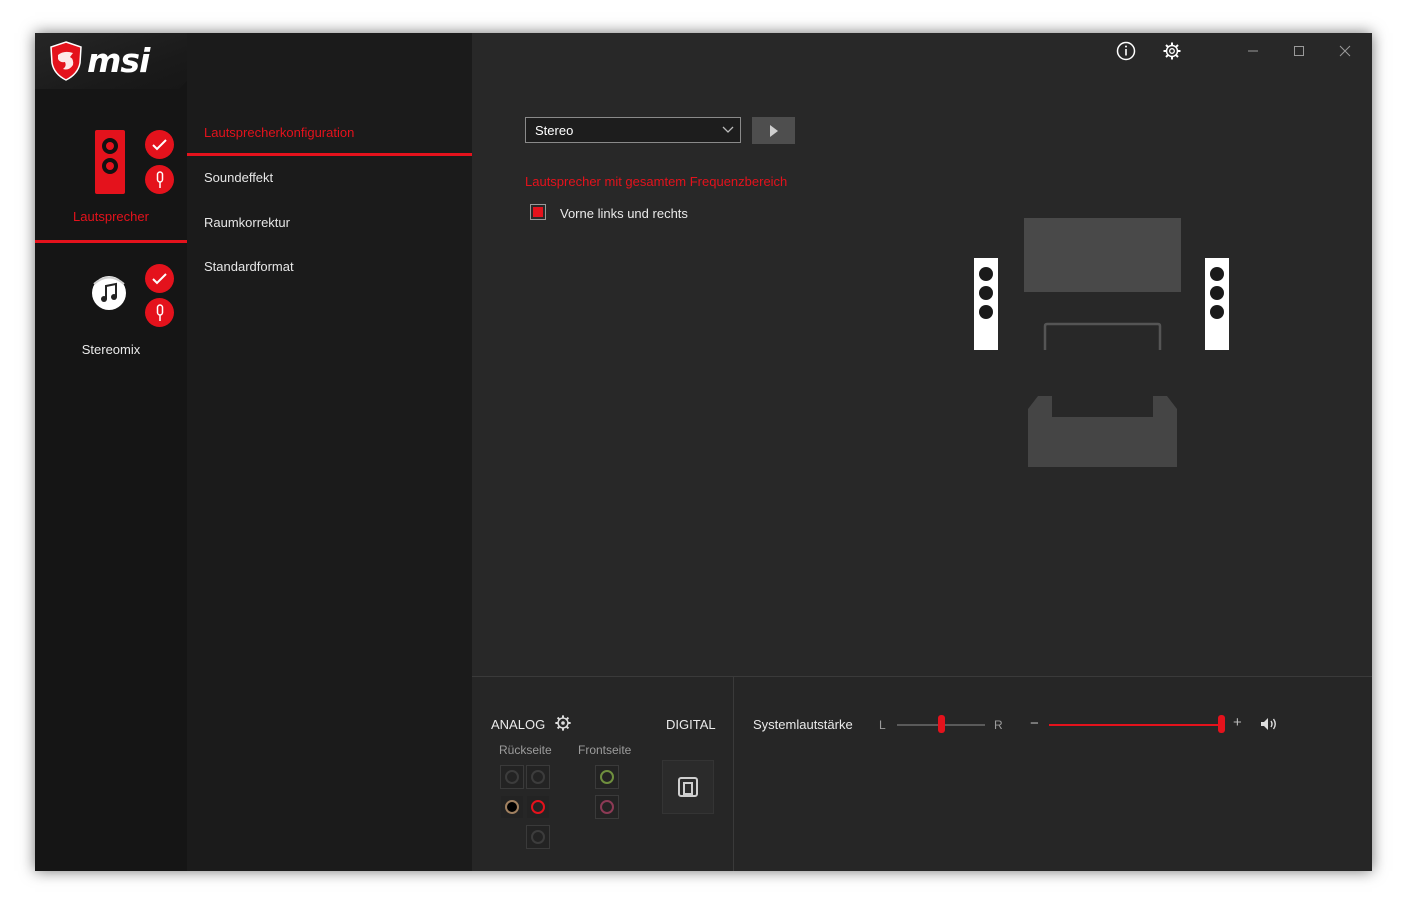 The height and width of the screenshot is (904, 1404). Describe the element at coordinates (159, 312) in the screenshot. I see `microphone-badge` at that location.